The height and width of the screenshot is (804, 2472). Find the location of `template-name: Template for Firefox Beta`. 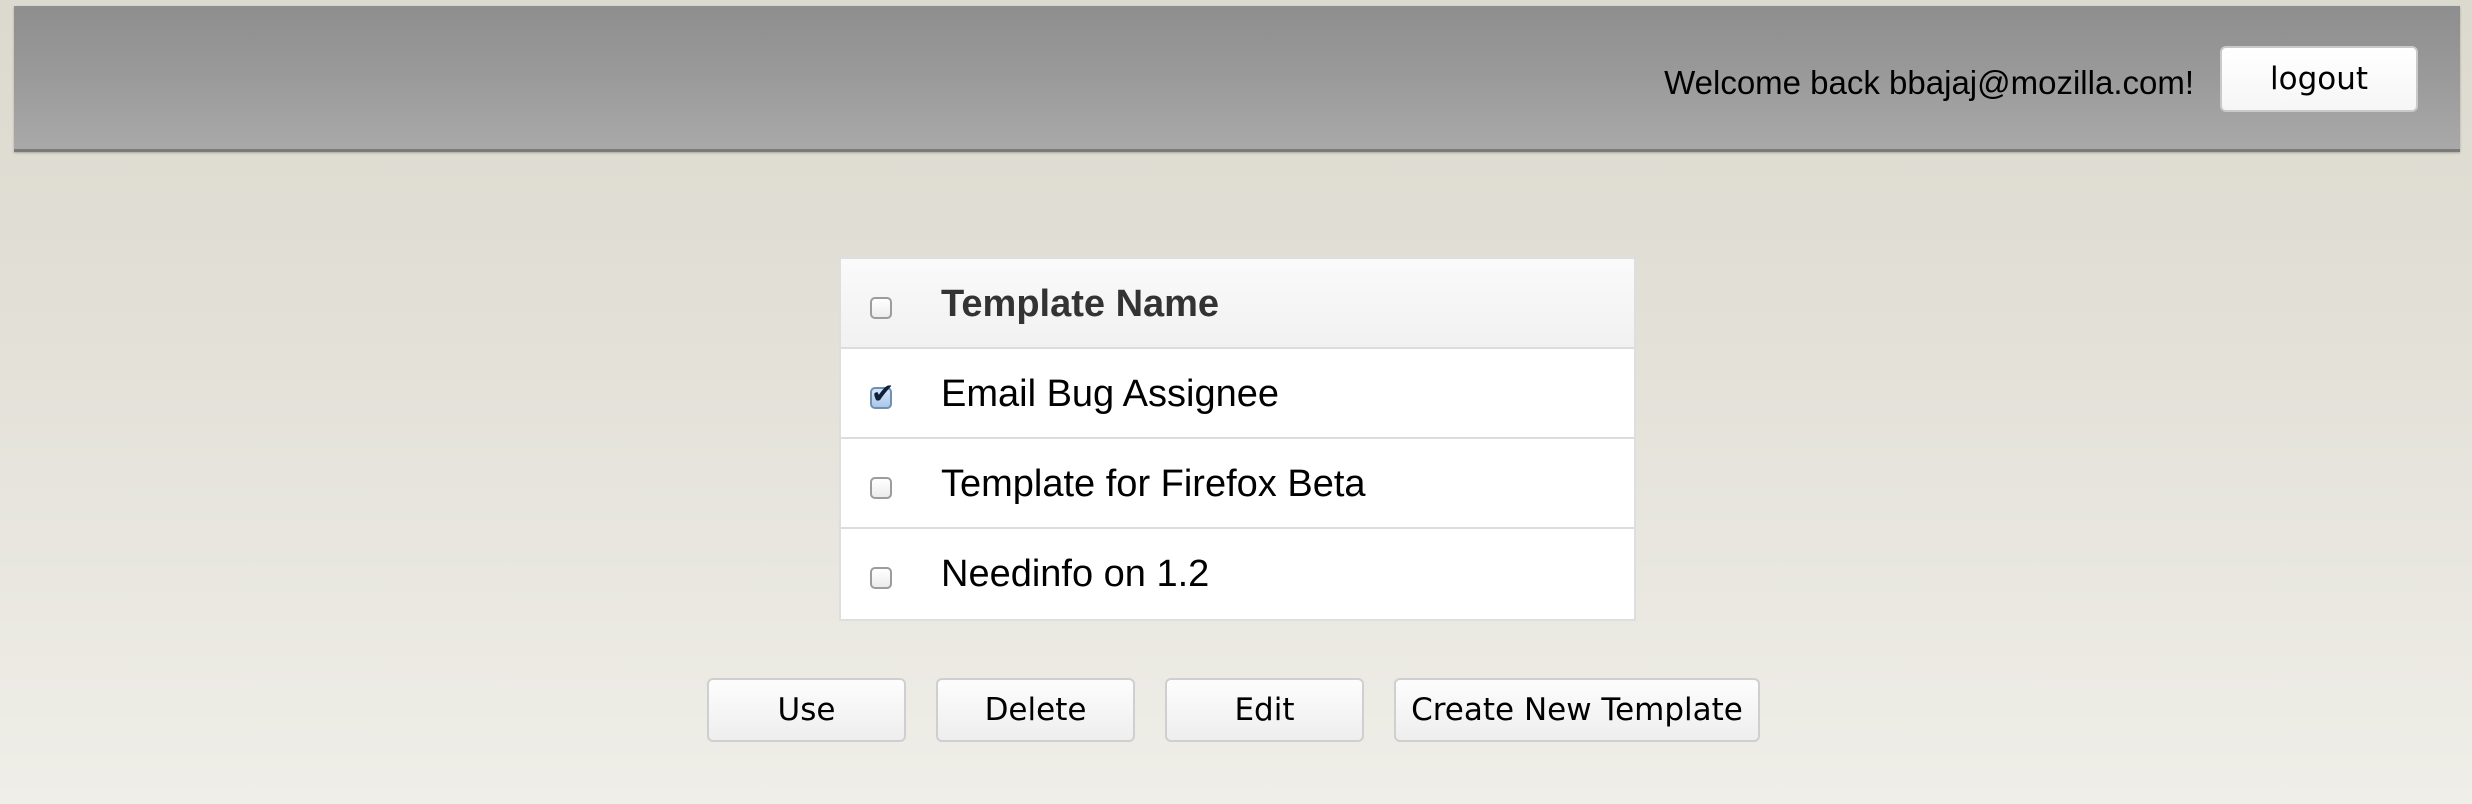

template-name: Template for Firefox Beta is located at coordinates (1153, 484).